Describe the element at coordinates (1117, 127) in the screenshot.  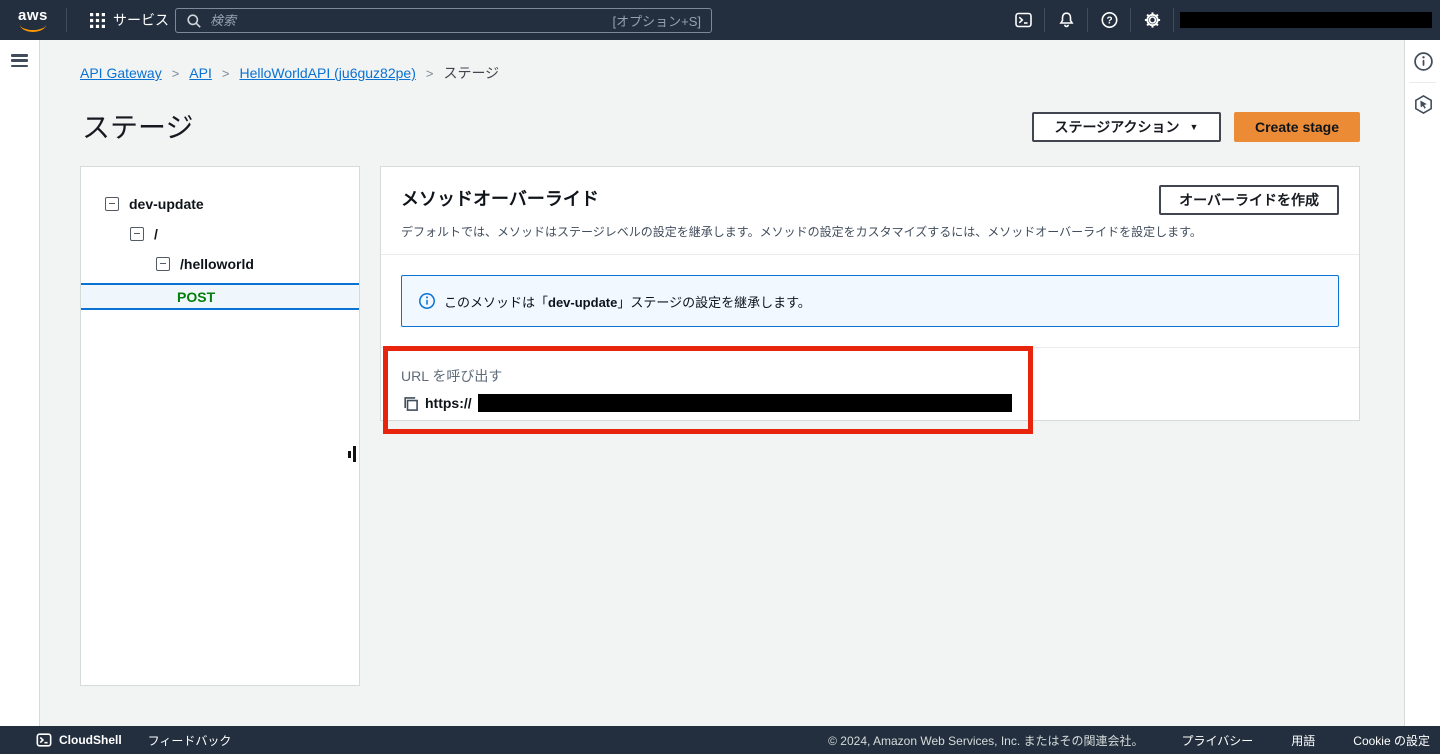
I see `stage-actions-label: ステージアクション` at that location.